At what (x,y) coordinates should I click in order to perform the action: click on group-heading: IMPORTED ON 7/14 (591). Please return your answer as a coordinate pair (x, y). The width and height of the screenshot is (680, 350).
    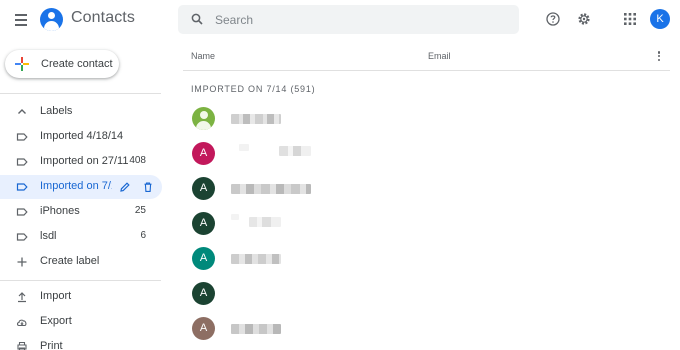
    Looking at the image, I should click on (253, 89).